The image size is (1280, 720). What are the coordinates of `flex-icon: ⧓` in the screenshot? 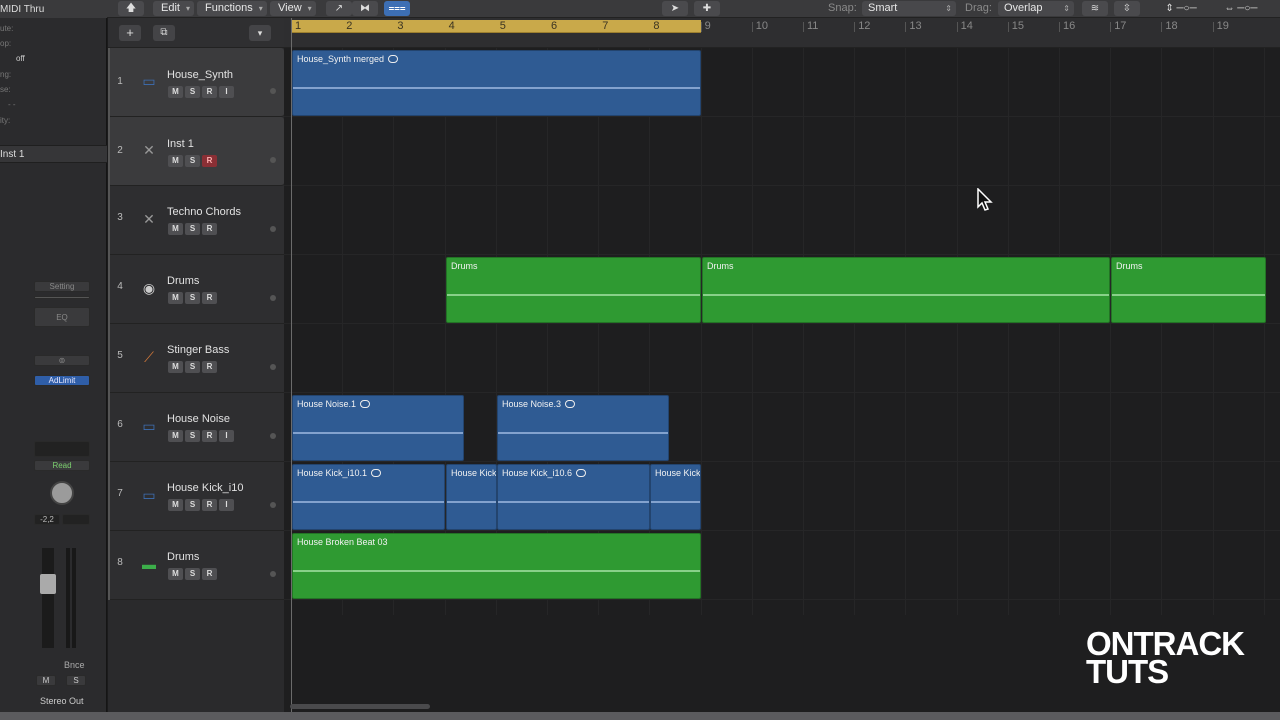 It's located at (365, 8).